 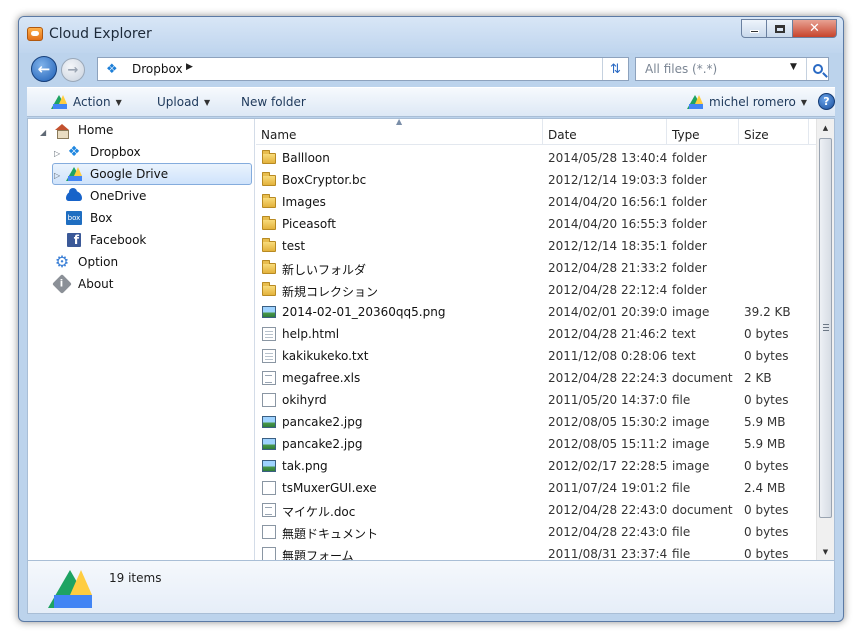 What do you see at coordinates (149, 262) in the screenshot?
I see `tree-item-option: ⚙ Option` at bounding box center [149, 262].